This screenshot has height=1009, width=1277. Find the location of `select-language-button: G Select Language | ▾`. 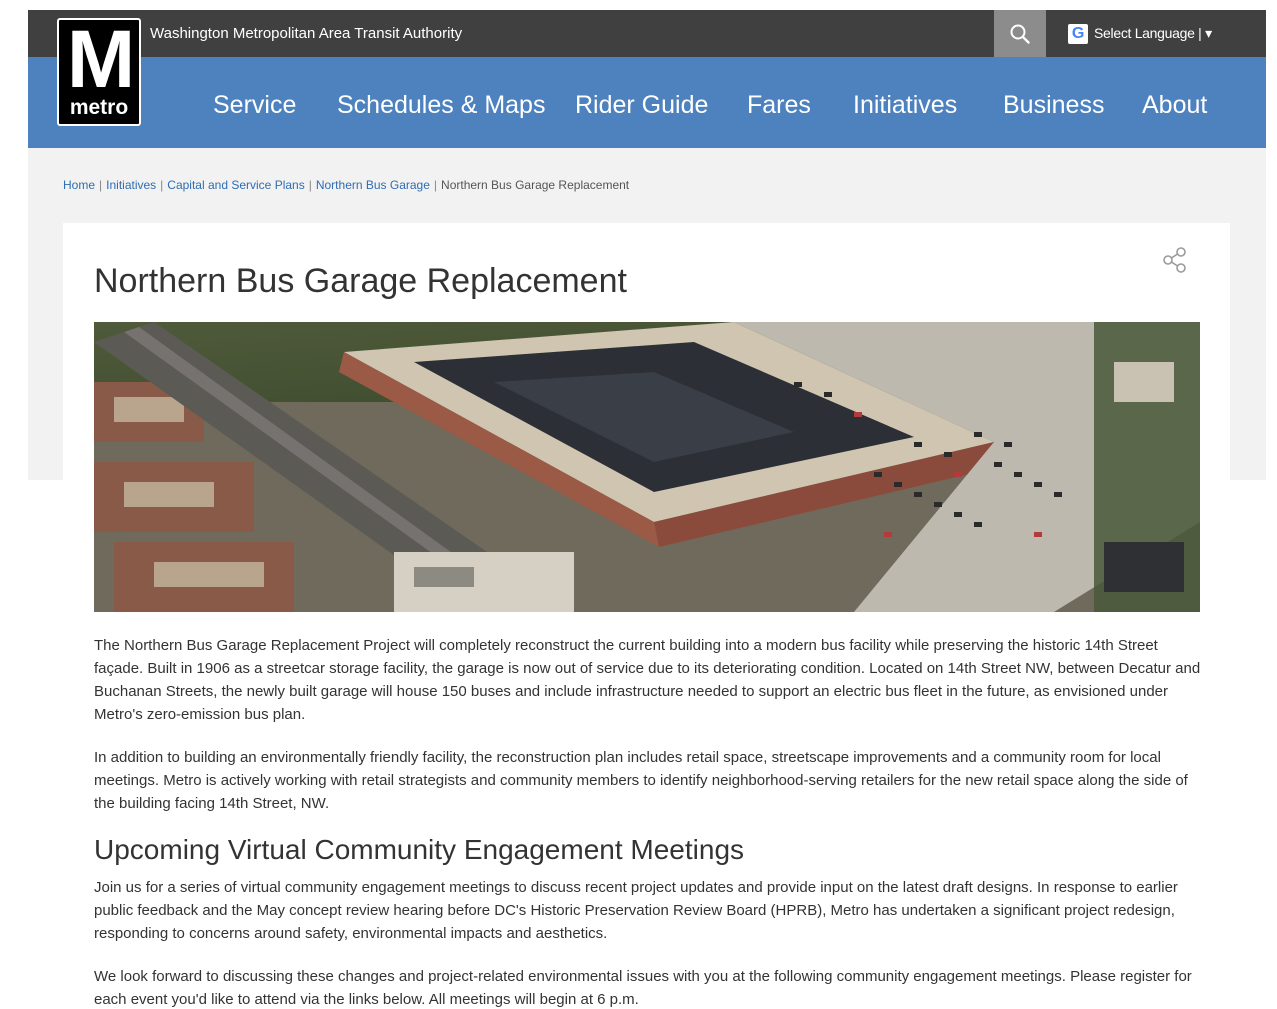

select-language-button: G Select Language | ▾ is located at coordinates (1140, 33).